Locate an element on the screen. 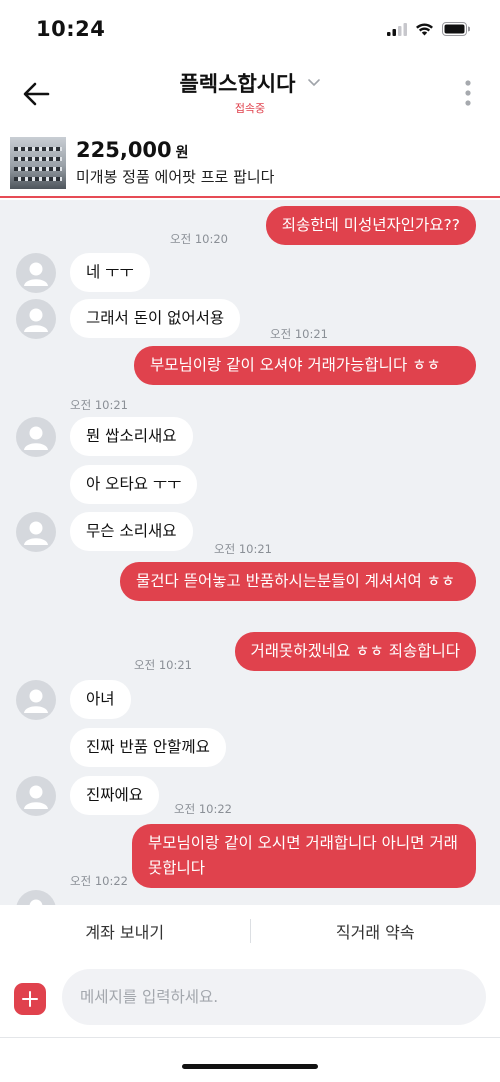 The width and height of the screenshot is (500, 1082). status-time: 10:24 is located at coordinates (71, 29).